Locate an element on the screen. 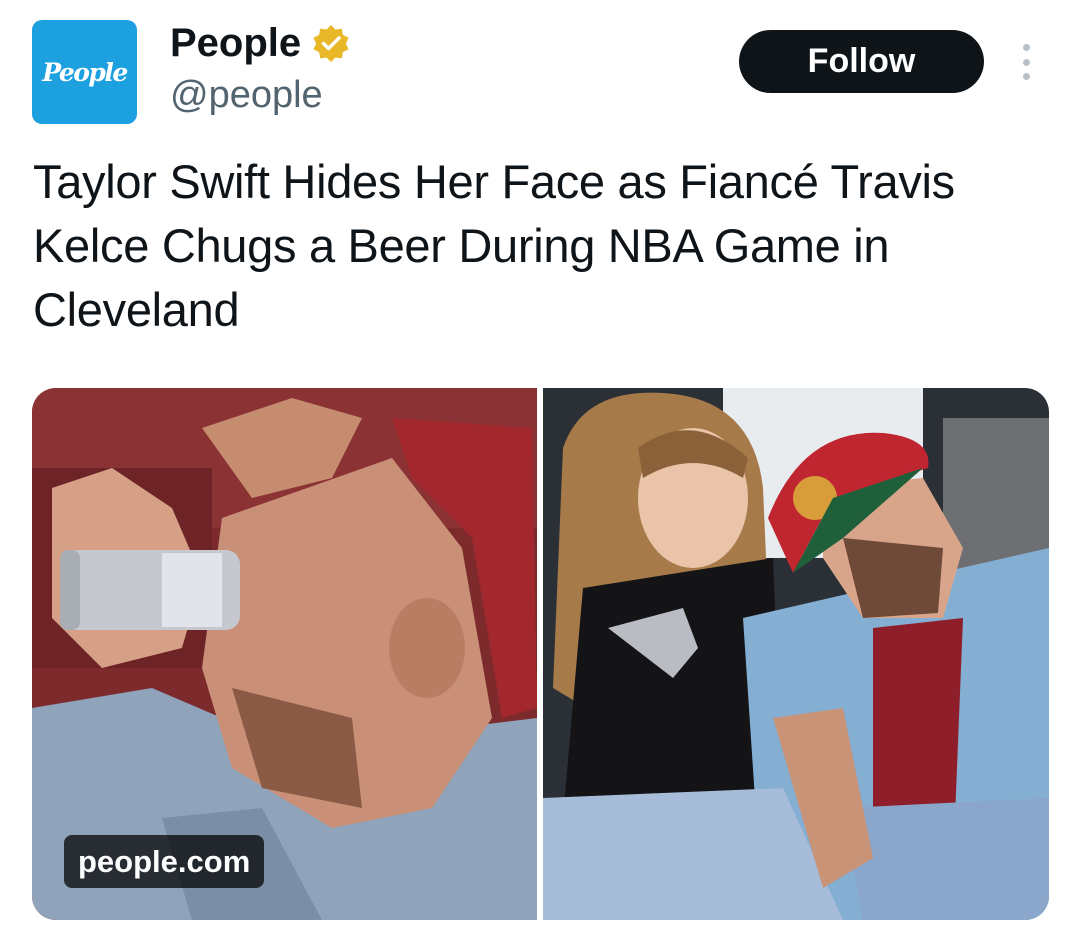  more-options-icon is located at coordinates (1026, 62).